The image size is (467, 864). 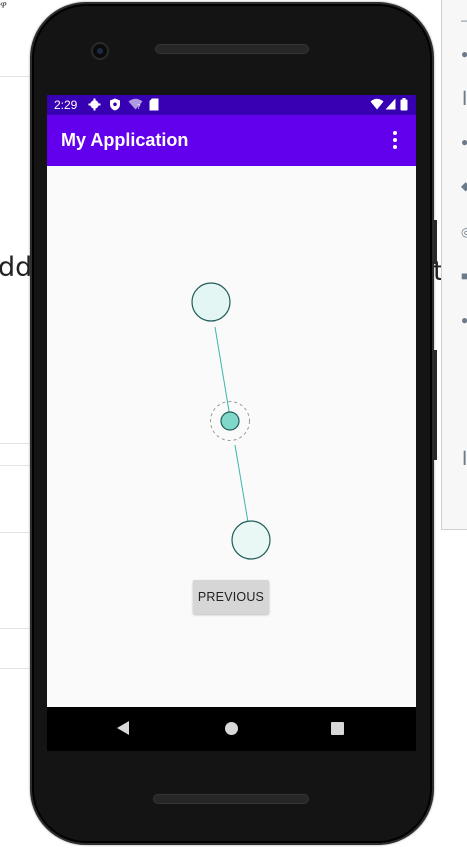 I want to click on minimize-icon: –, so click(x=464, y=20).